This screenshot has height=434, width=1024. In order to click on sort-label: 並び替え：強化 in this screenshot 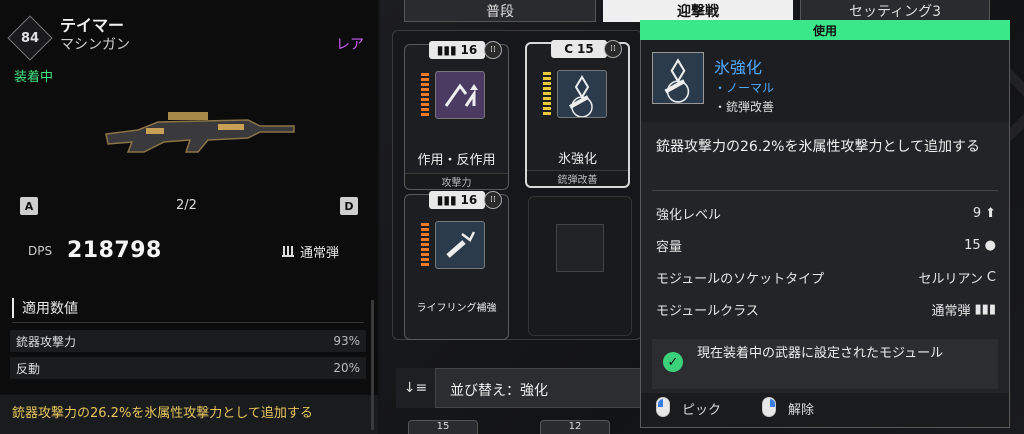, I will do `click(499, 391)`.